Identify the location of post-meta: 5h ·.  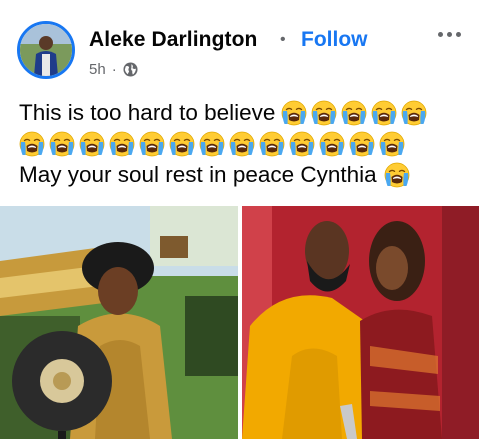
(113, 69).